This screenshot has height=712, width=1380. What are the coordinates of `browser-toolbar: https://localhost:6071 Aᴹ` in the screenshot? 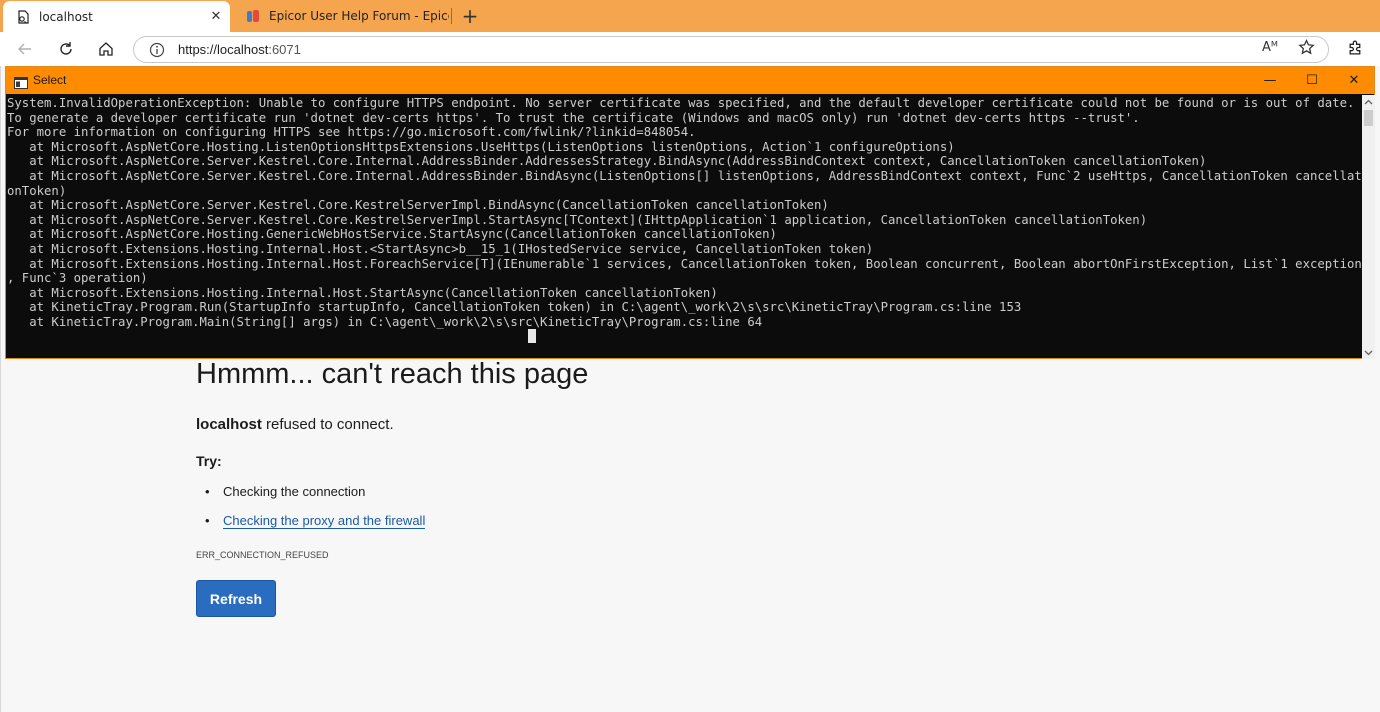 It's located at (690, 49).